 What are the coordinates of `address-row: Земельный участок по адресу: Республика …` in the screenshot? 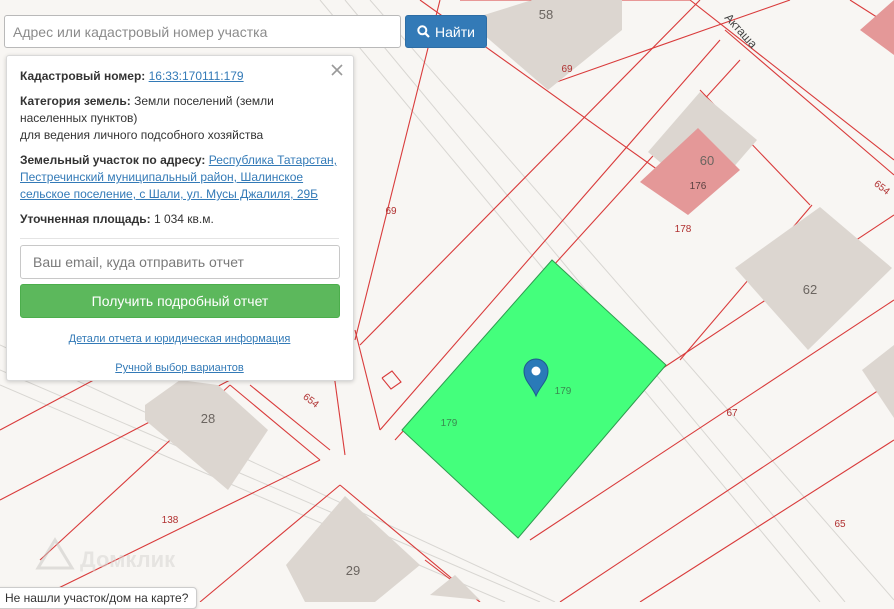 It's located at (179, 177).